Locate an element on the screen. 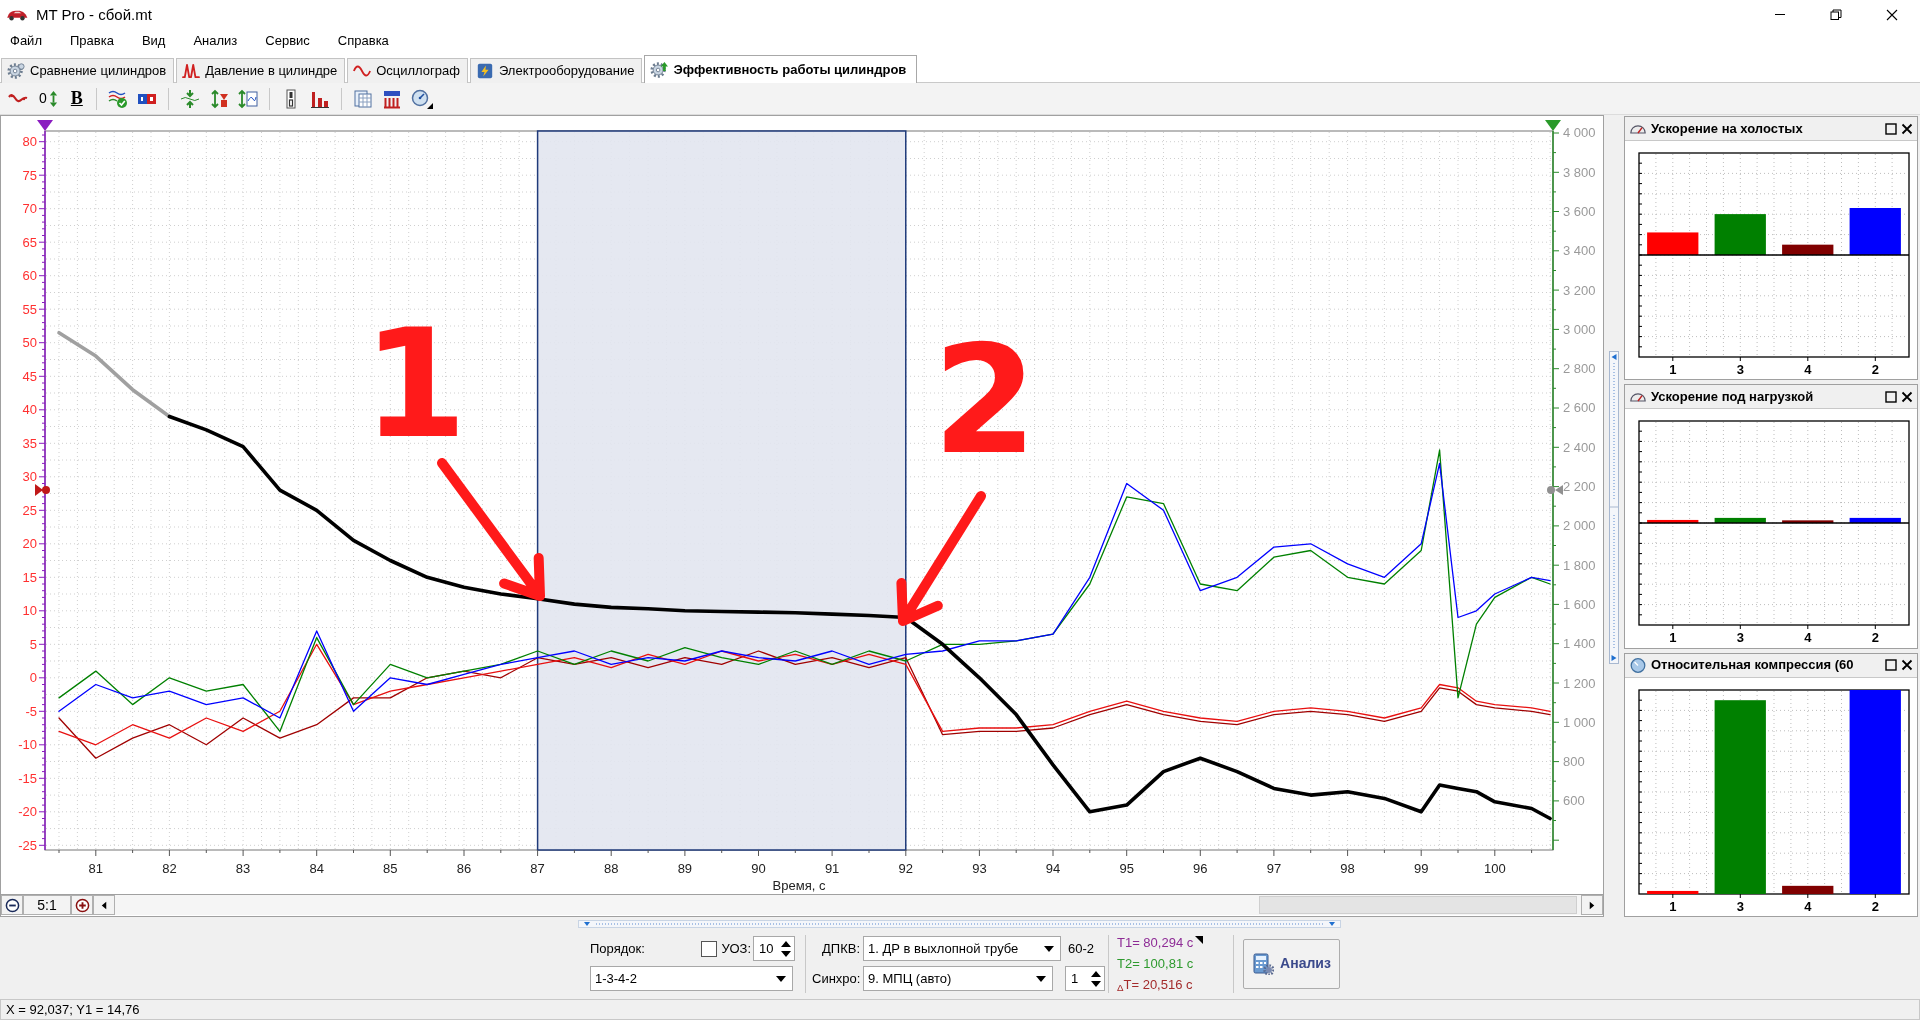 This screenshot has height=1020, width=1920. axis-tick-label: 50 is located at coordinates (29, 343).